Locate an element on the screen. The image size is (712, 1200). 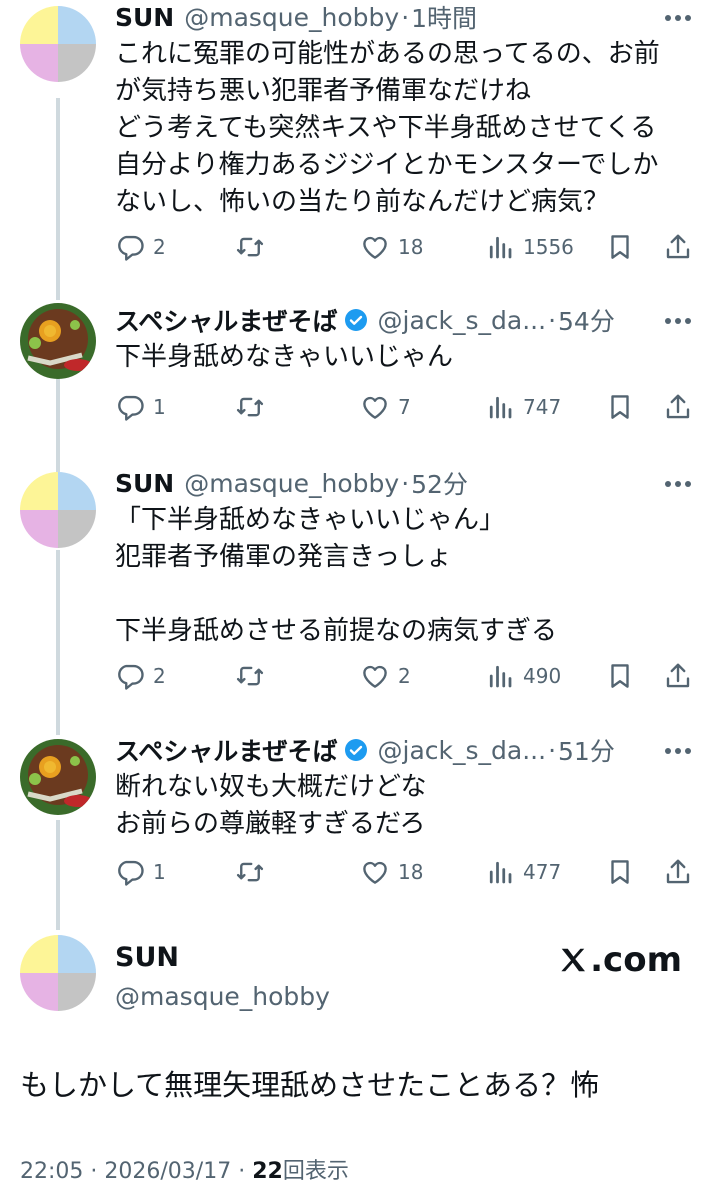
main-tweet-text: もしかして無理矢理舐めさせたことある？怖 is located at coordinates (310, 1085).